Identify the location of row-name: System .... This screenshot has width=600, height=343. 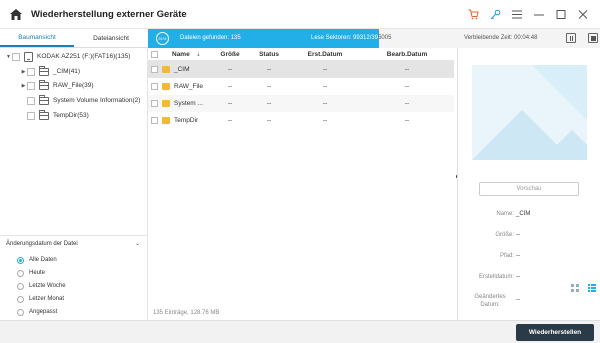
(188, 103).